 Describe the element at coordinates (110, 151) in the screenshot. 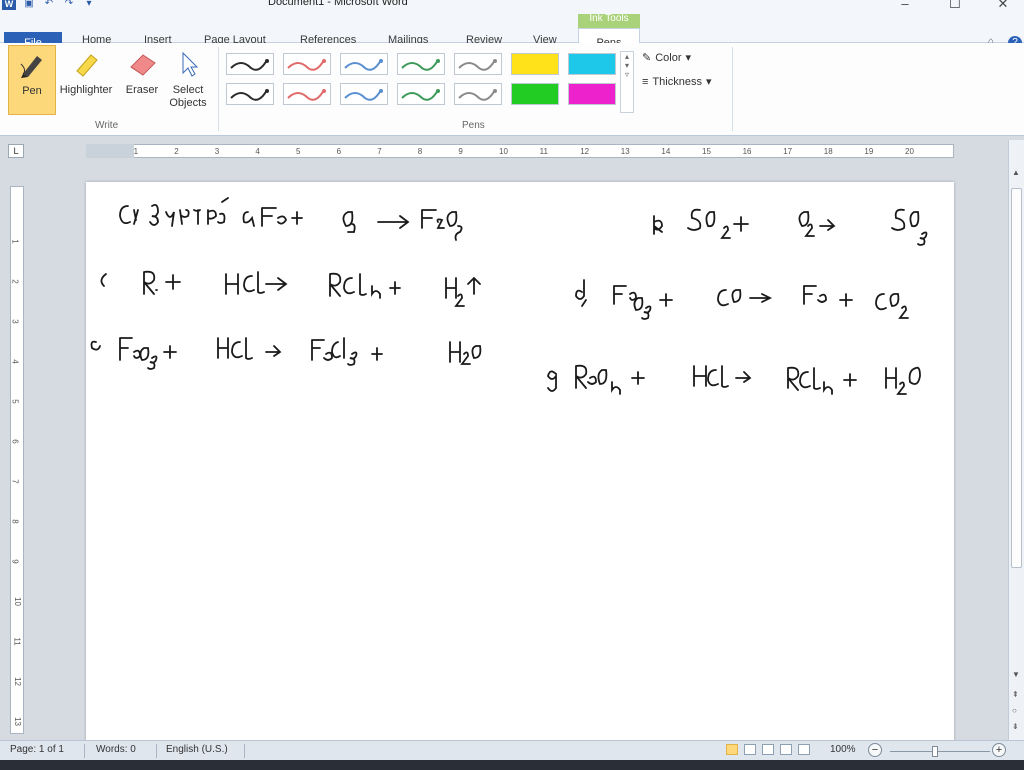

I see `ruler-margin` at that location.